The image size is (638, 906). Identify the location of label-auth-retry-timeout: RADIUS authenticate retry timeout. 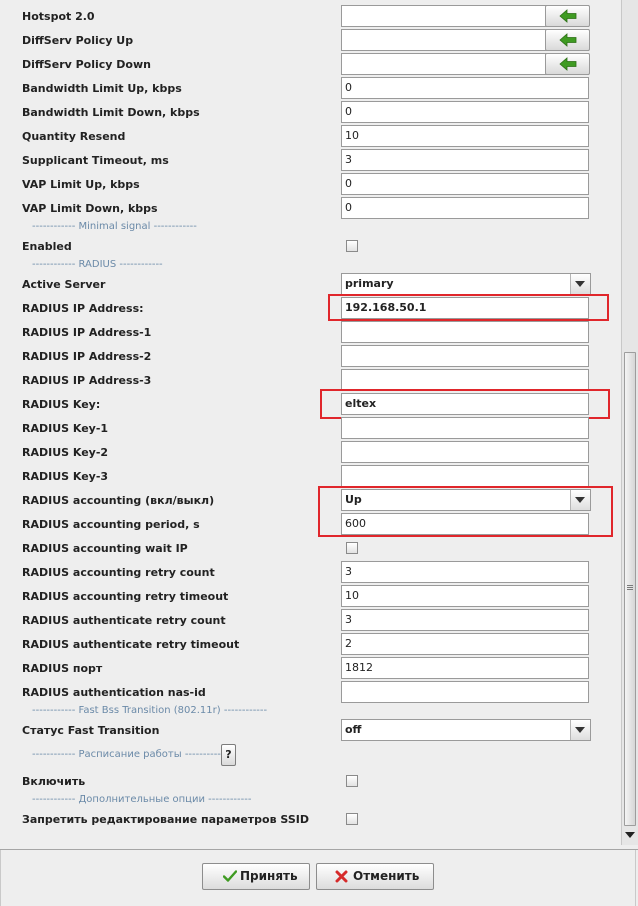
(131, 644).